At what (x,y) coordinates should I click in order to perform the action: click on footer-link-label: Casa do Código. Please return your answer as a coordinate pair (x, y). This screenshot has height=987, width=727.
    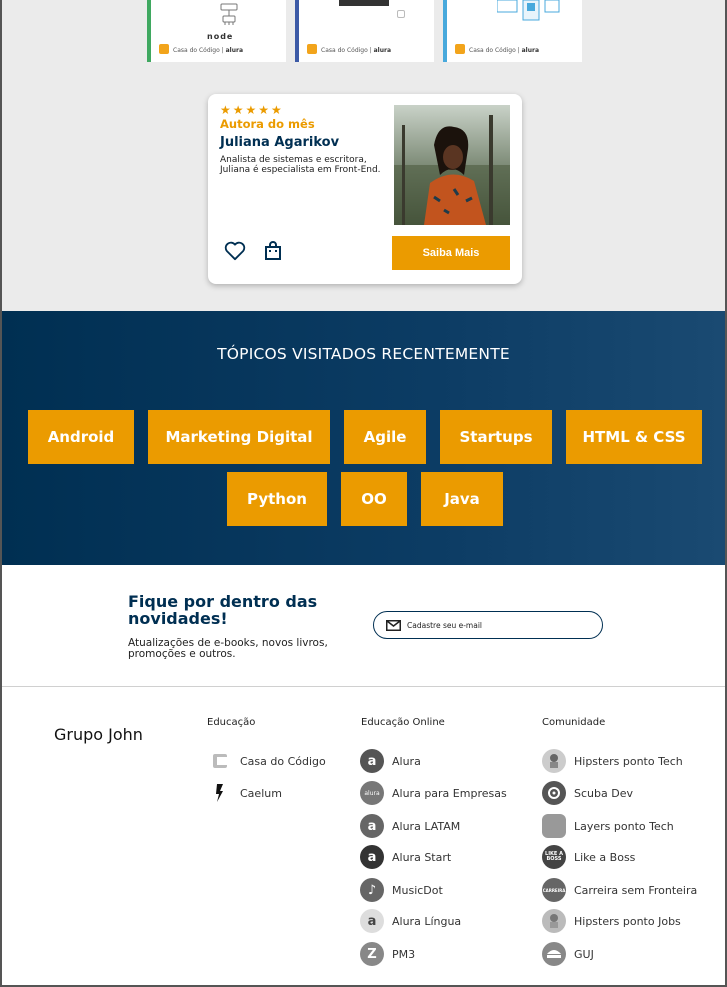
    Looking at the image, I should click on (283, 761).